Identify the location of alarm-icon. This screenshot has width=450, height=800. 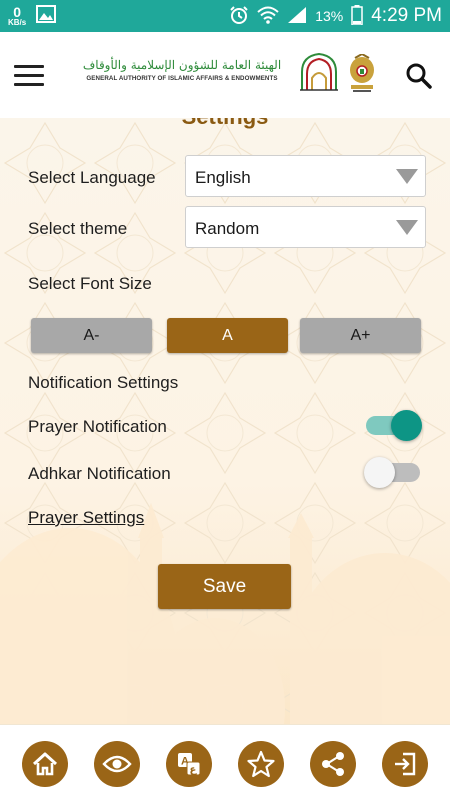
(239, 16).